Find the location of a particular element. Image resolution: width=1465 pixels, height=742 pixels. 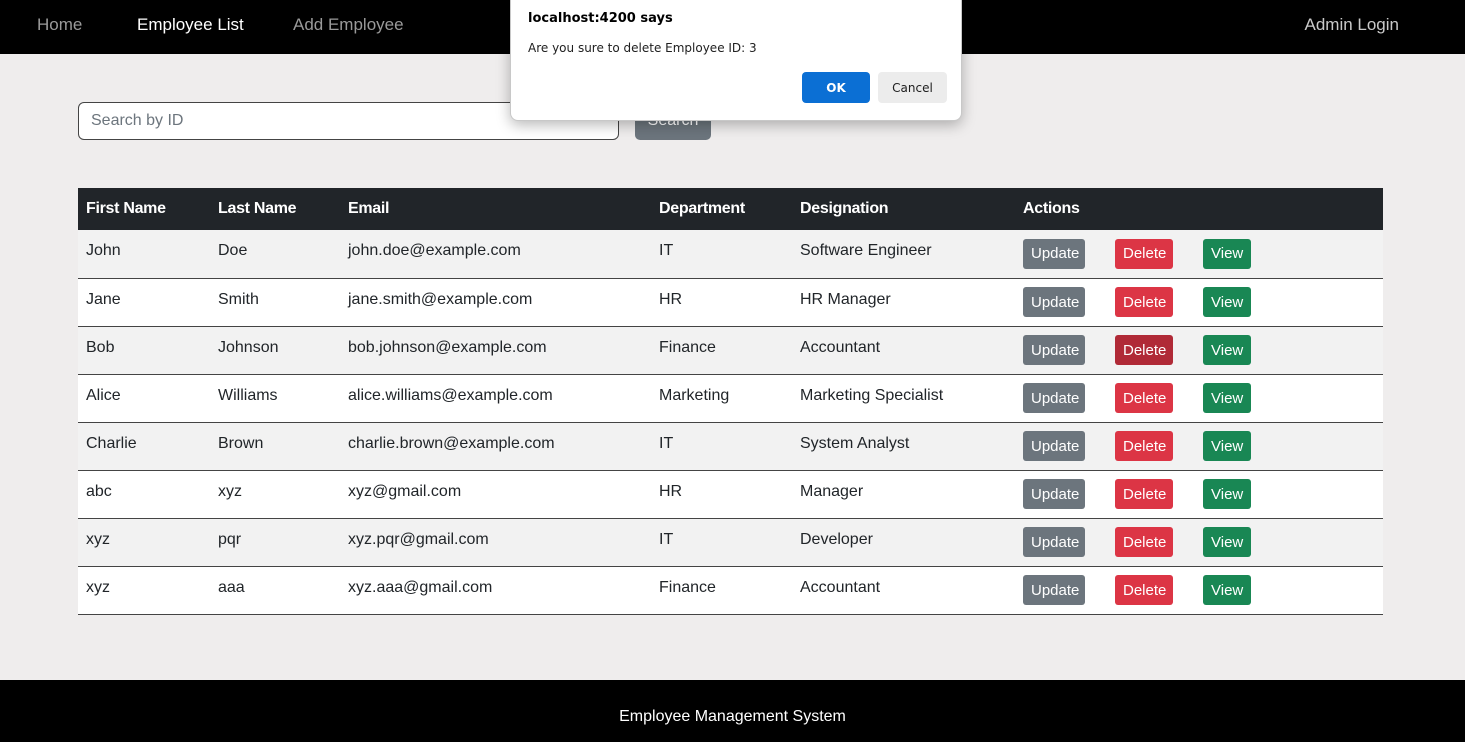

nav-admin-login-link: Admin Login is located at coordinates (1351, 25).